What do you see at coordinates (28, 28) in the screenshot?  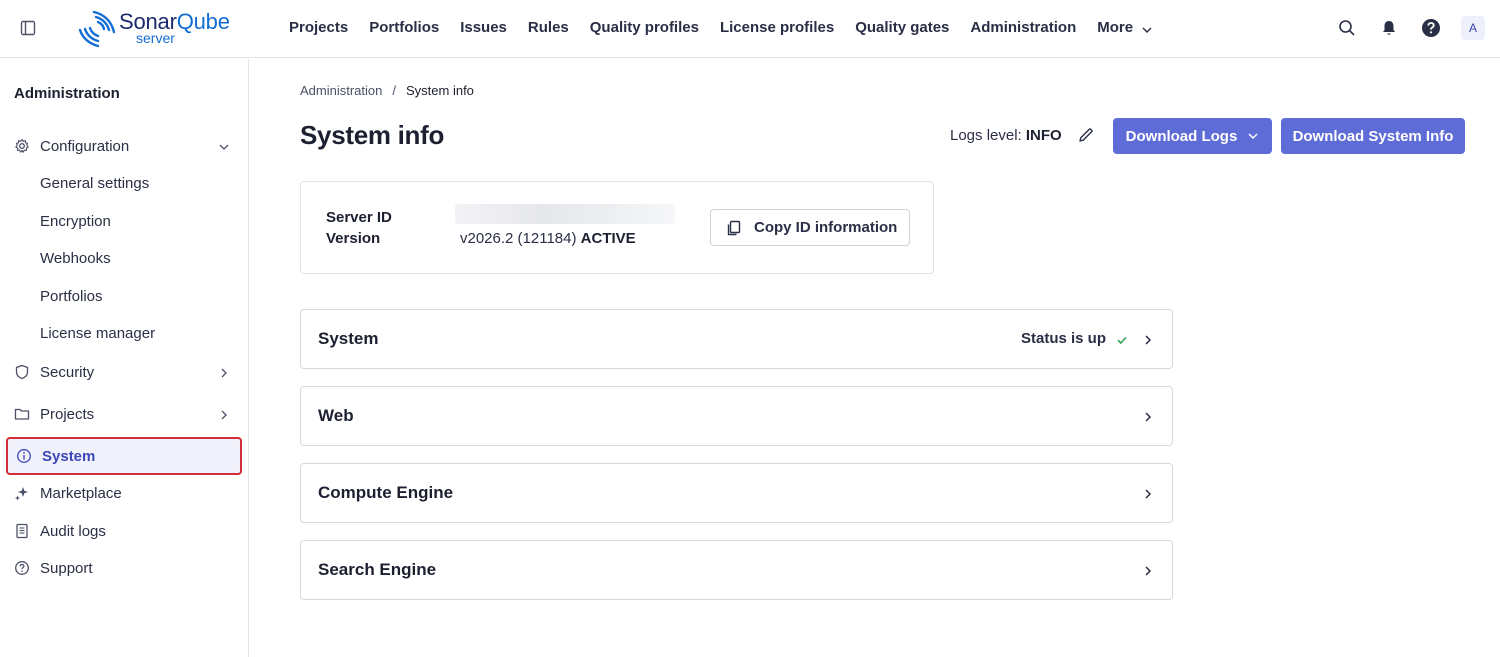 I see `sidebar-toggle-icon` at bounding box center [28, 28].